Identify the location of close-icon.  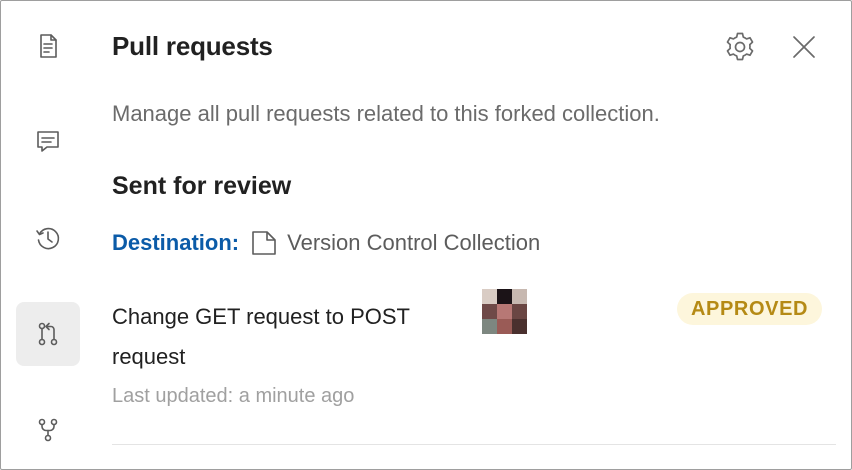
(804, 47).